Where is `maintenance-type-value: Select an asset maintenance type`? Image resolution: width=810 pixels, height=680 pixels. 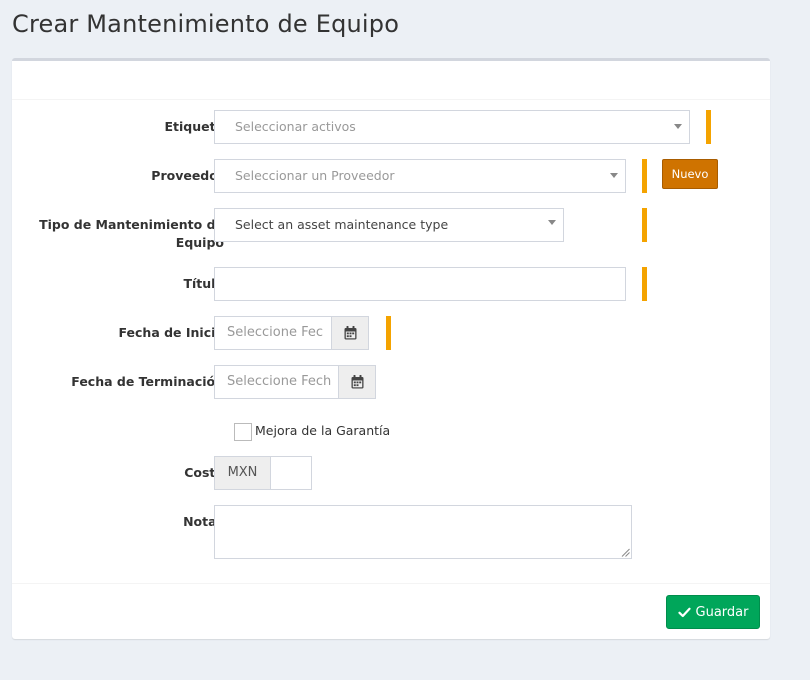 maintenance-type-value: Select an asset maintenance type is located at coordinates (342, 224).